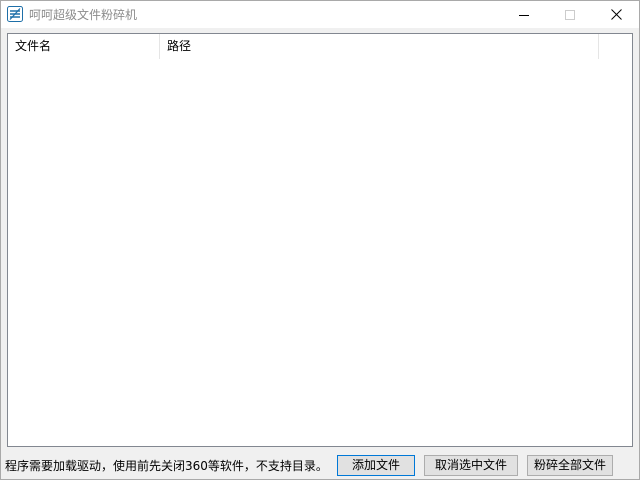 Image resolution: width=640 pixels, height=480 pixels. I want to click on title-bar: 呵呵超级文件粉碎机, so click(320, 14).